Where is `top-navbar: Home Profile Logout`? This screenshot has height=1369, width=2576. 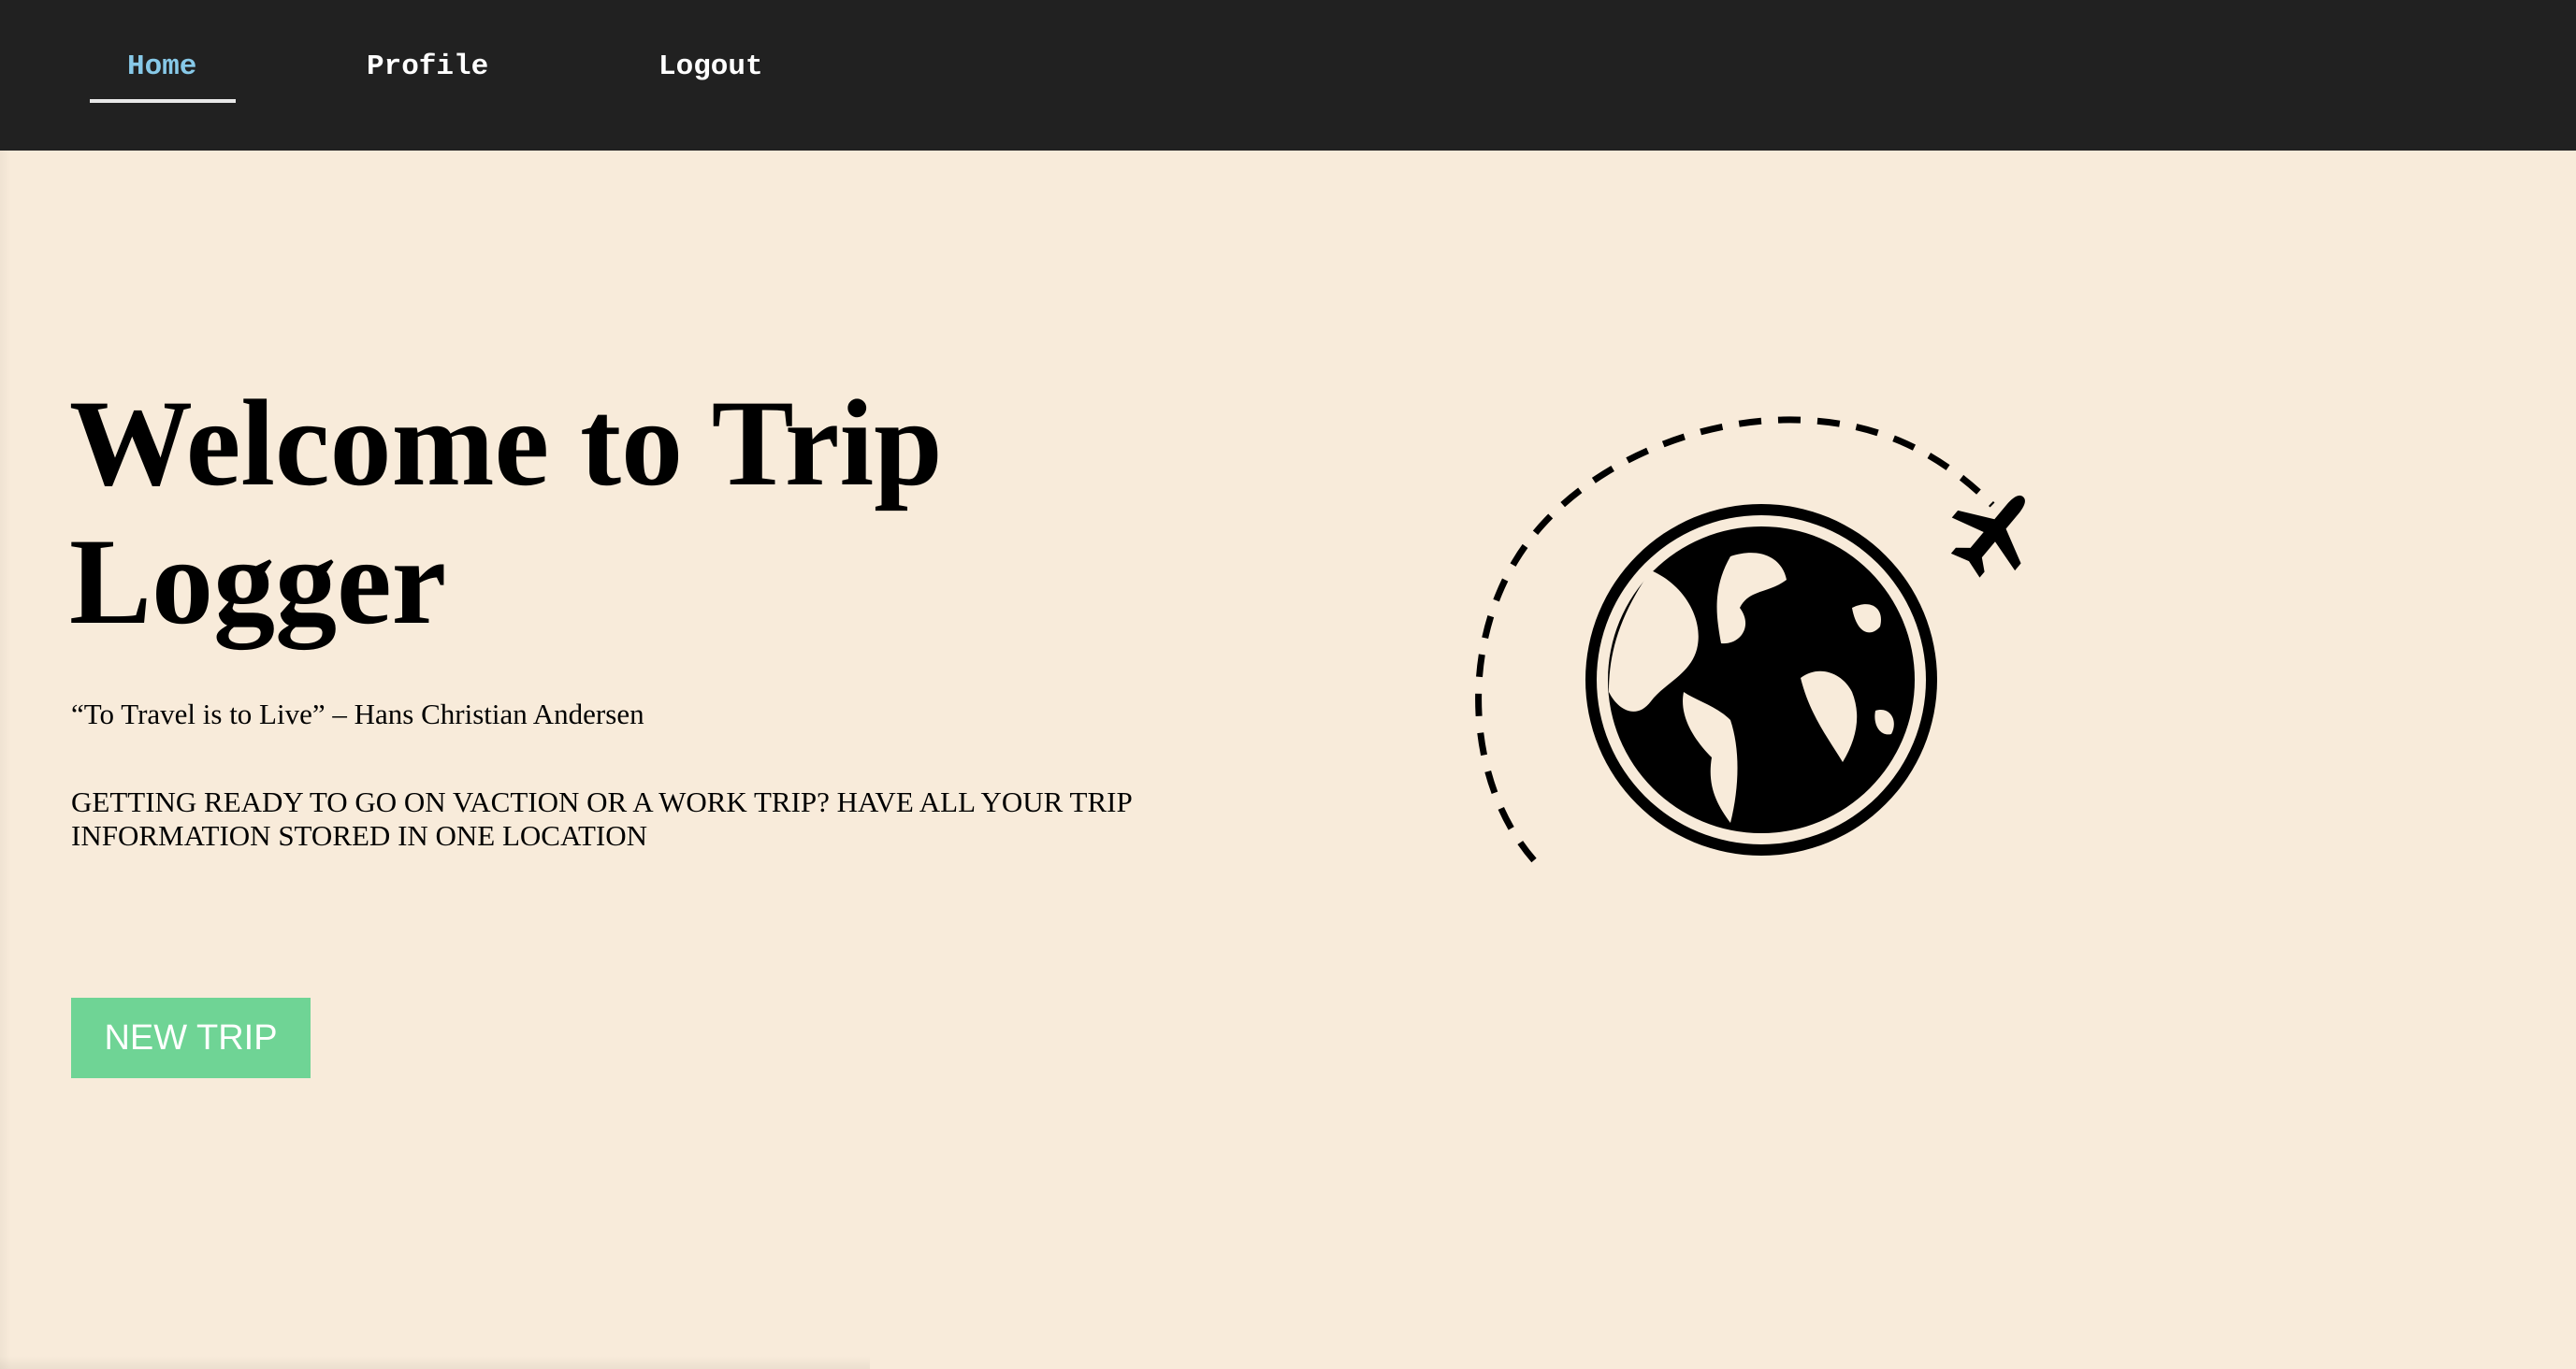 top-navbar: Home Profile Logout is located at coordinates (1288, 75).